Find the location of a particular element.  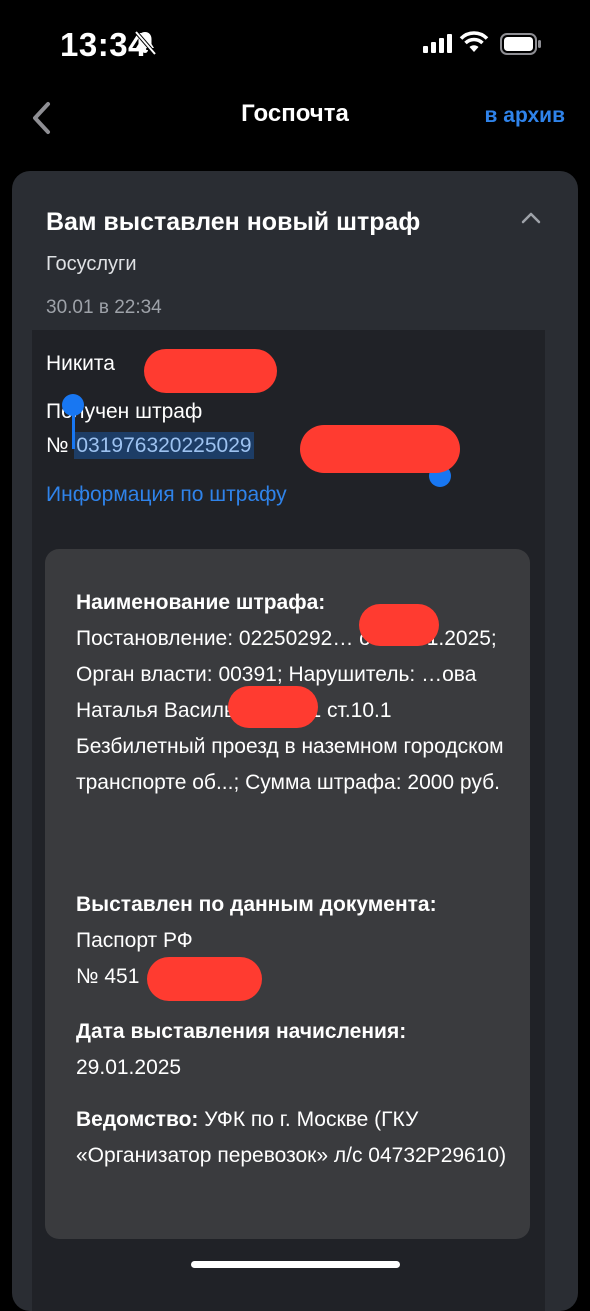

battery-icon is located at coordinates (520, 44).